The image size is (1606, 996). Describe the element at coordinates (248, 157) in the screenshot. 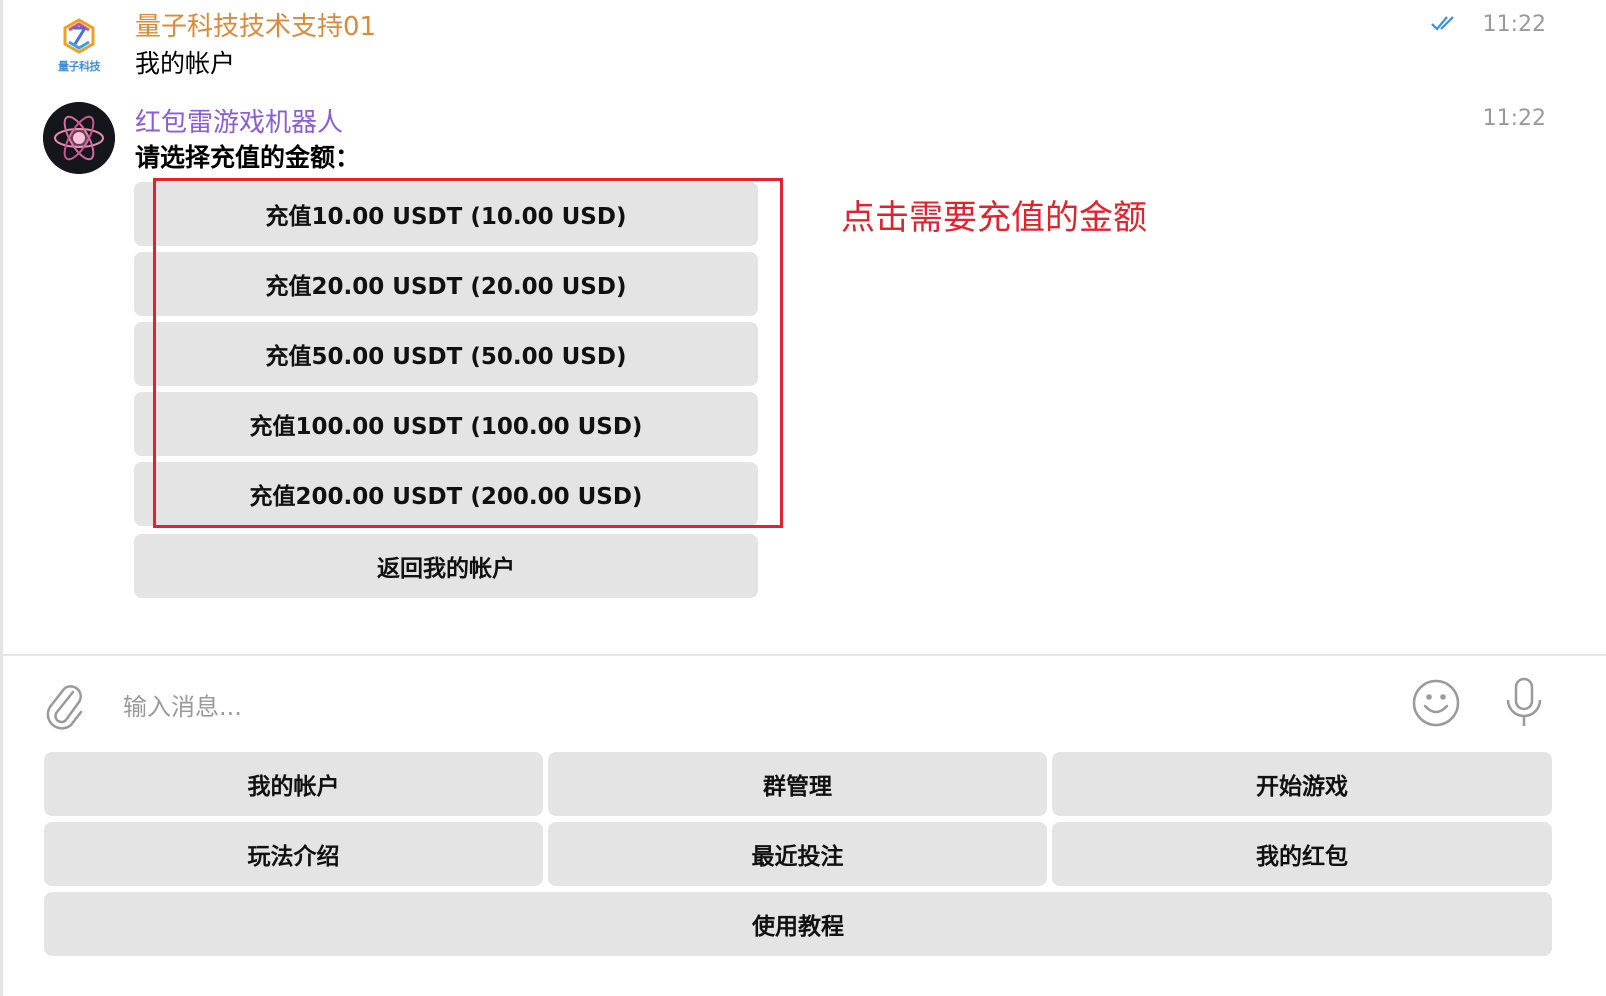

I see `message-text: 请选择充值的金额：` at that location.